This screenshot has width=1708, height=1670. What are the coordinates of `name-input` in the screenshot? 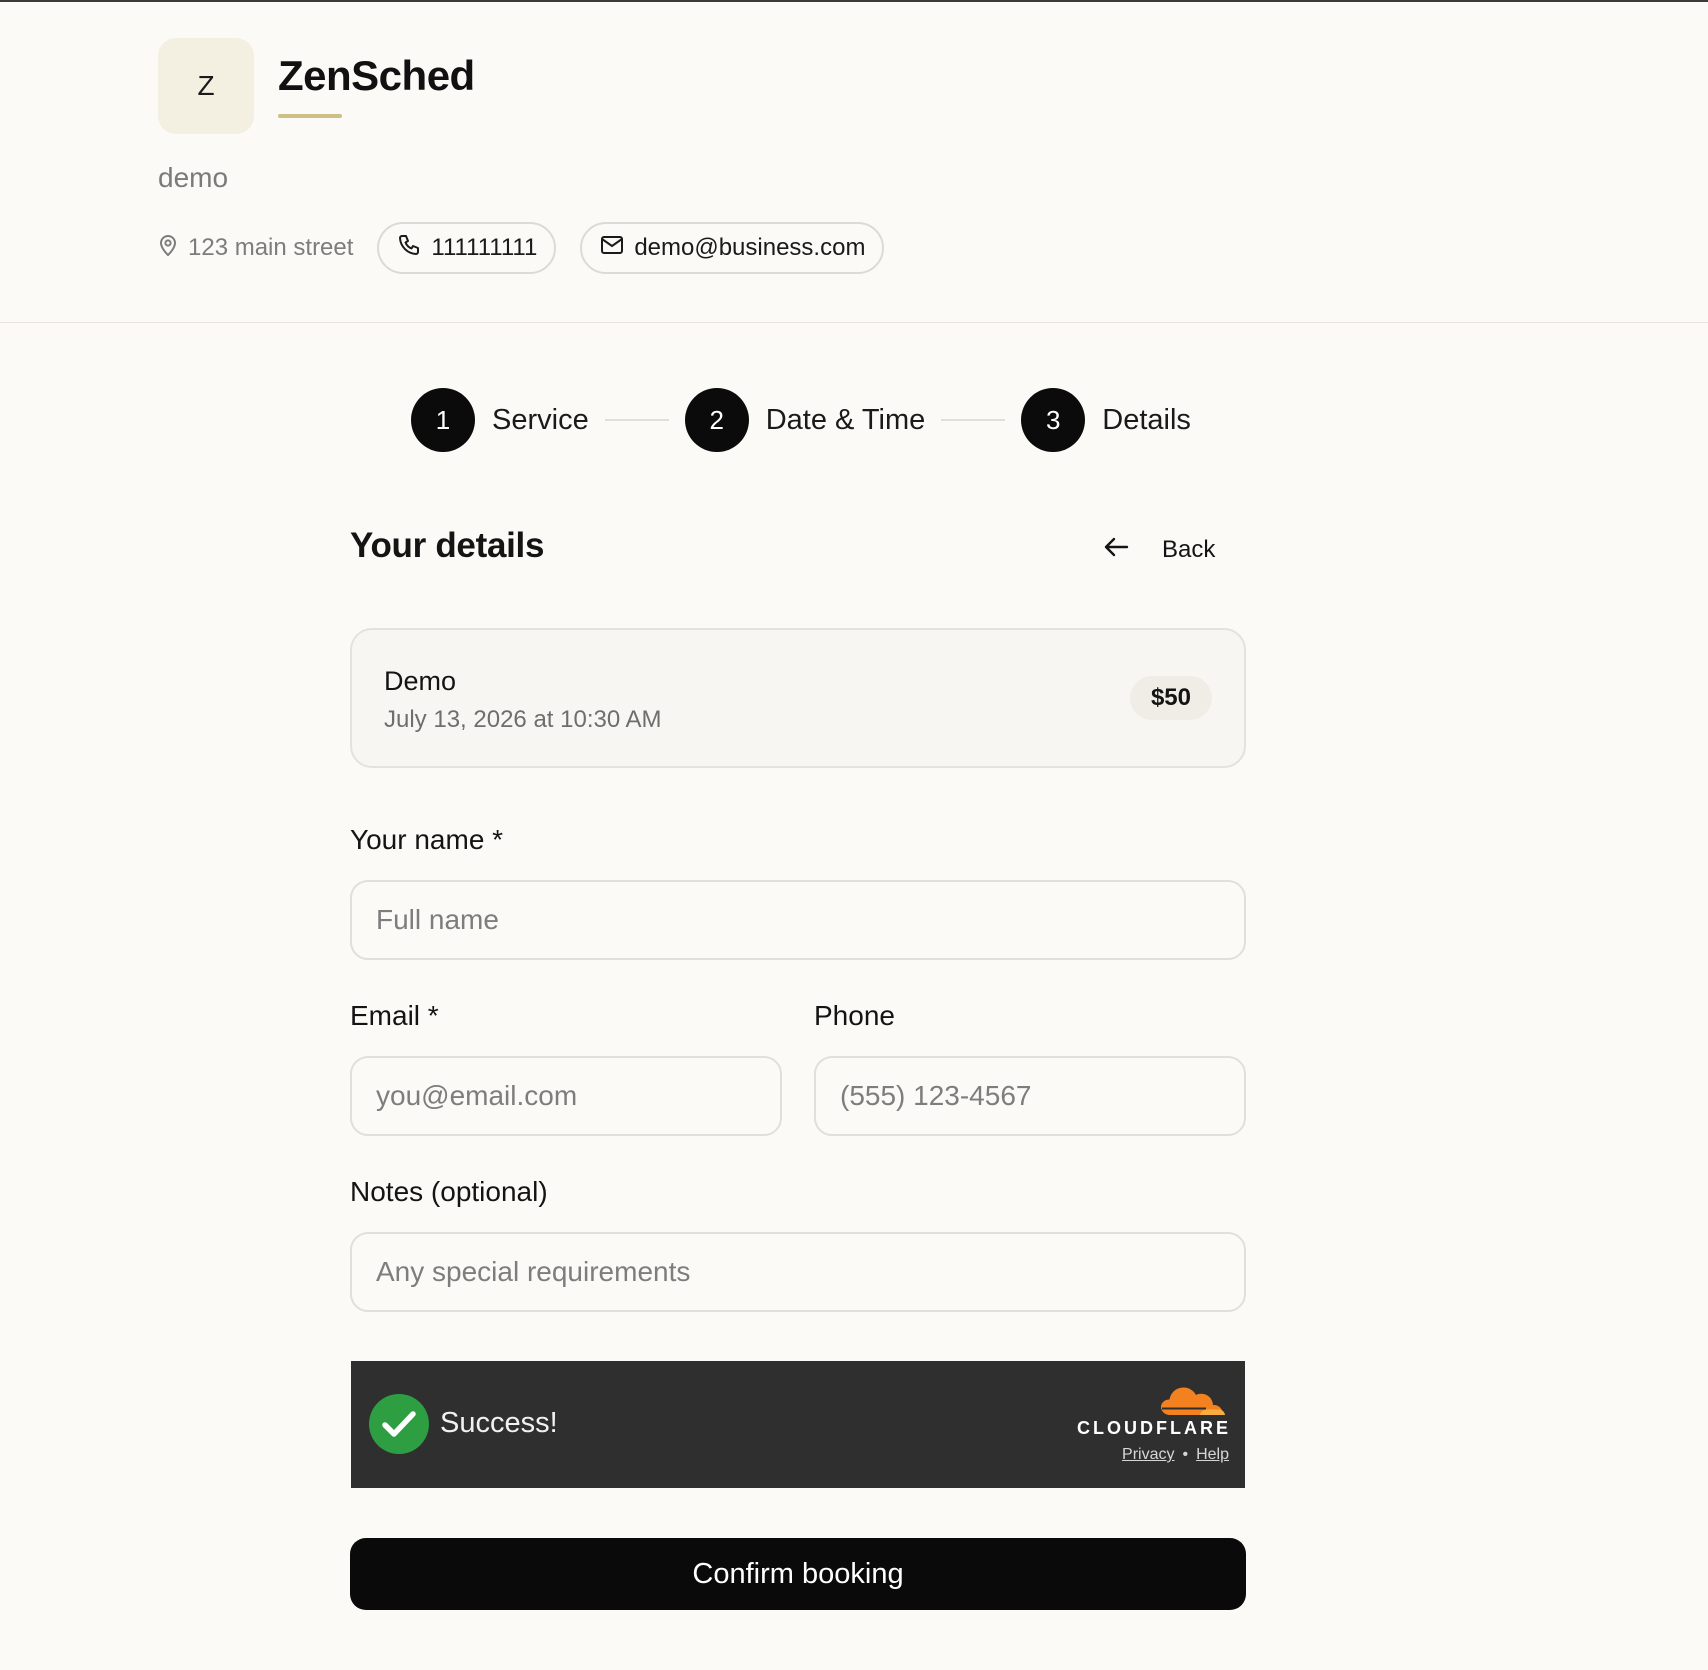 It's located at (798, 920).